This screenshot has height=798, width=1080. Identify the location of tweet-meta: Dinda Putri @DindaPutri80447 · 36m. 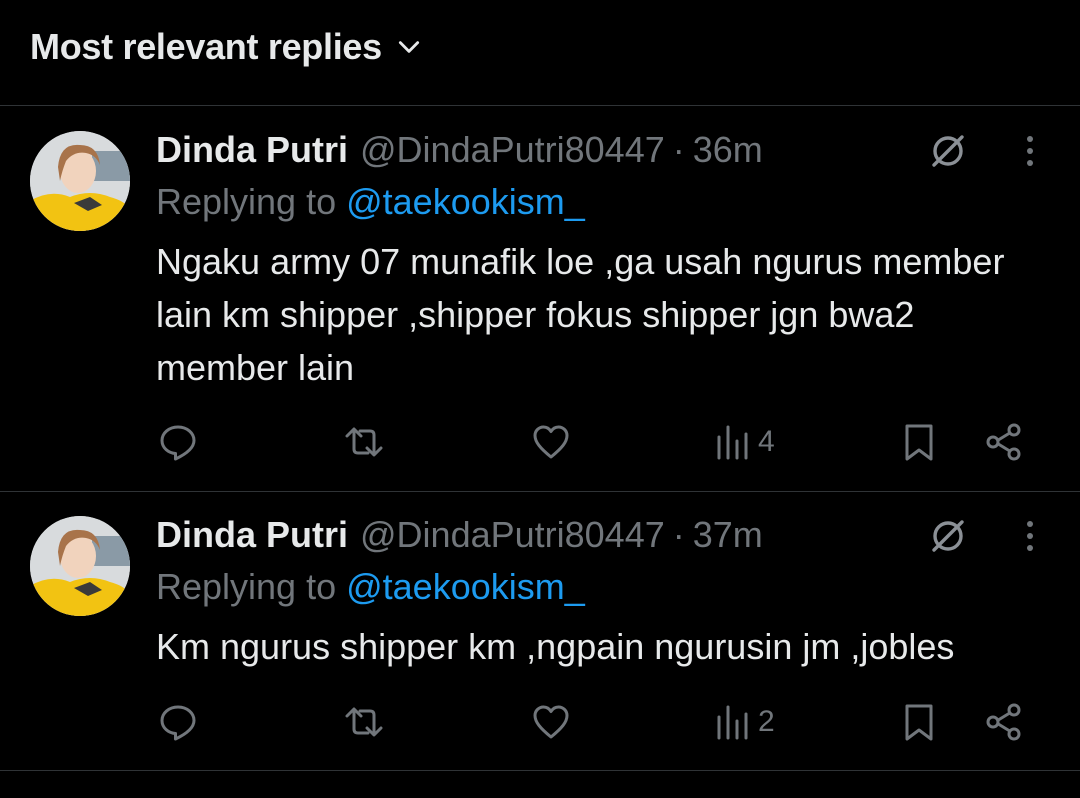
(459, 151).